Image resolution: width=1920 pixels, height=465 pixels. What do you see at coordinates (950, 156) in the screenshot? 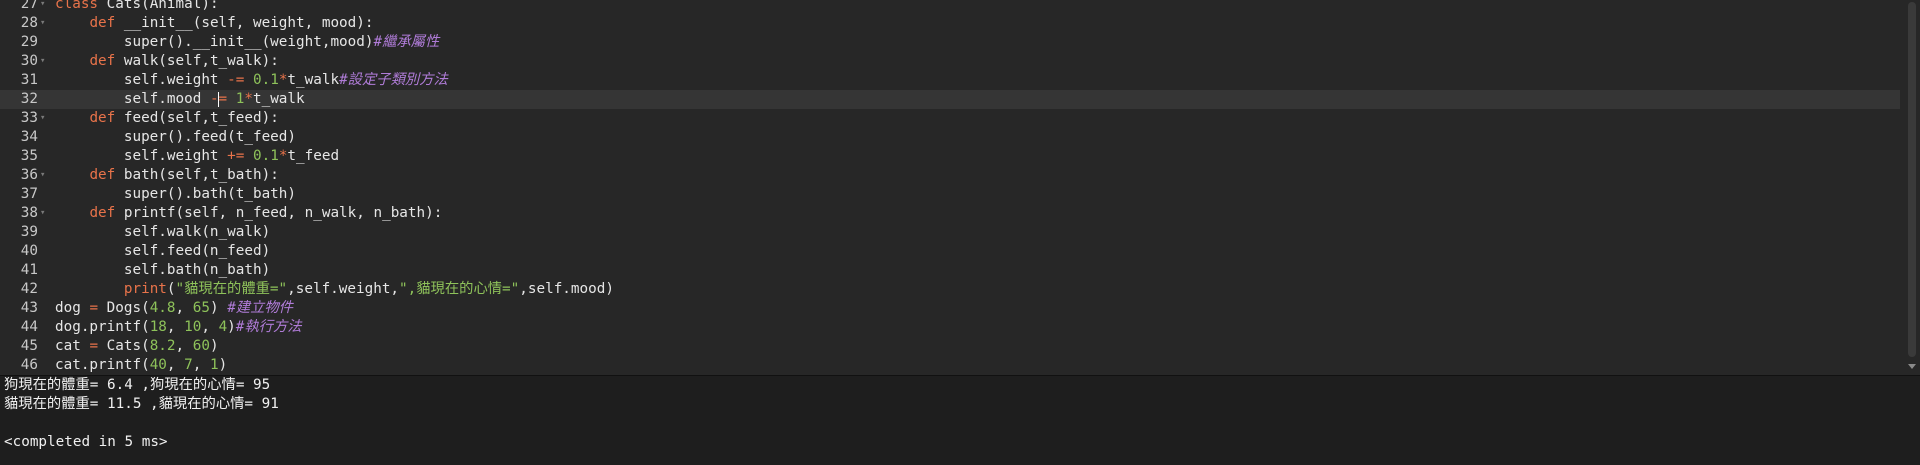
I see `code-line: 35 self.weight += 0.1*t_feed` at bounding box center [950, 156].